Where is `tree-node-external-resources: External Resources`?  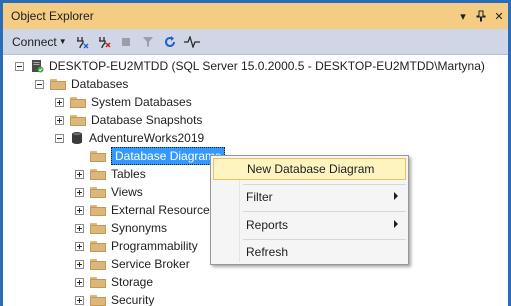
tree-node-external-resources: External Resources is located at coordinates (145, 210).